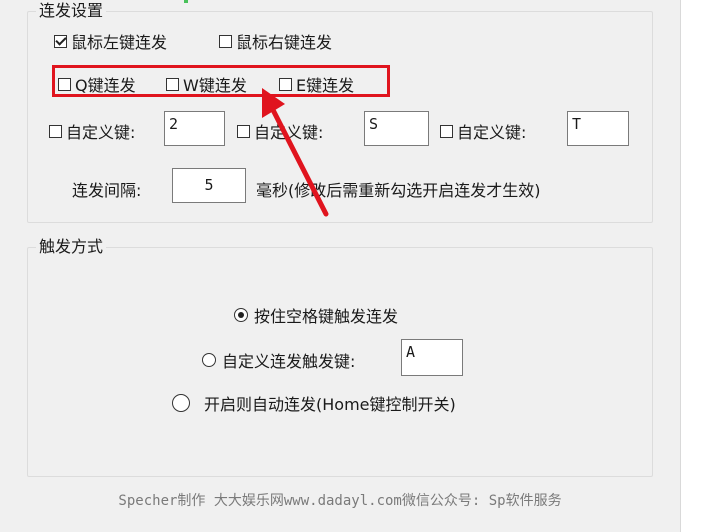 The height and width of the screenshot is (532, 701). What do you see at coordinates (398, 190) in the screenshot?
I see `interval-hint: 毫秒(修改后需重新勾选开启连发才生效)` at bounding box center [398, 190].